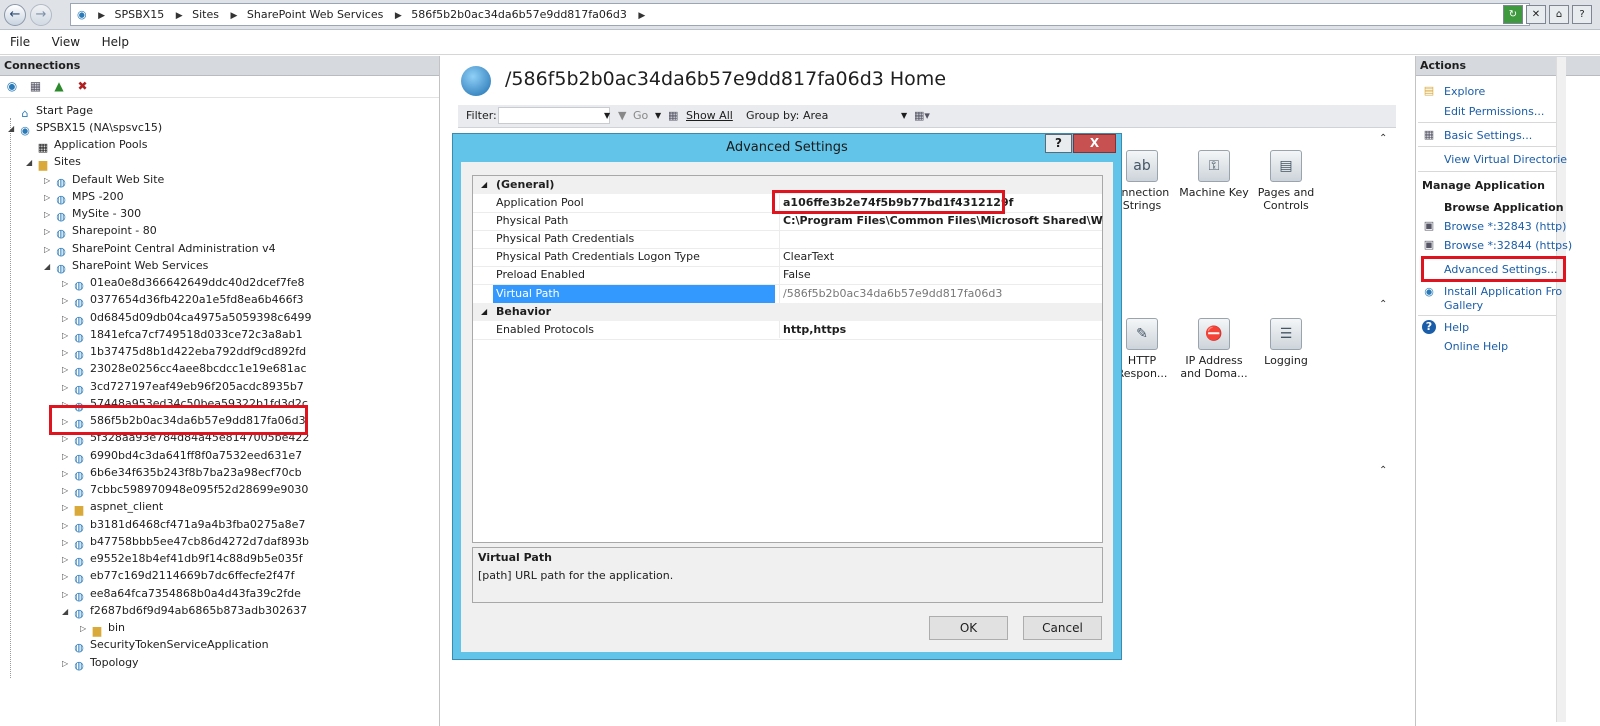 This screenshot has height=726, width=1600. I want to click on property-row: Preload Enabled False, so click(787, 275).